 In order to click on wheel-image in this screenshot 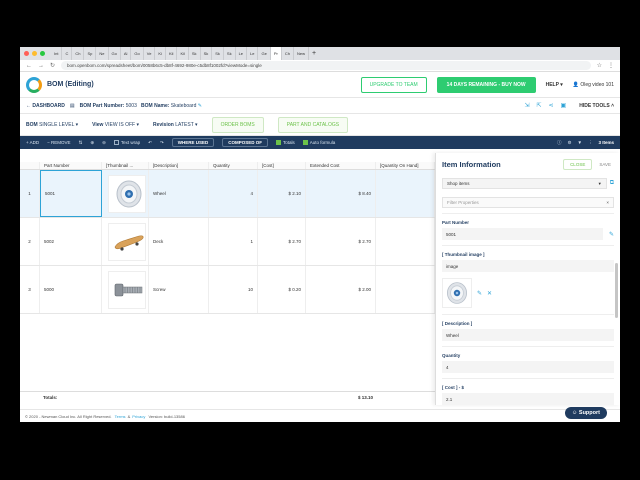, I will do `click(457, 293)`.